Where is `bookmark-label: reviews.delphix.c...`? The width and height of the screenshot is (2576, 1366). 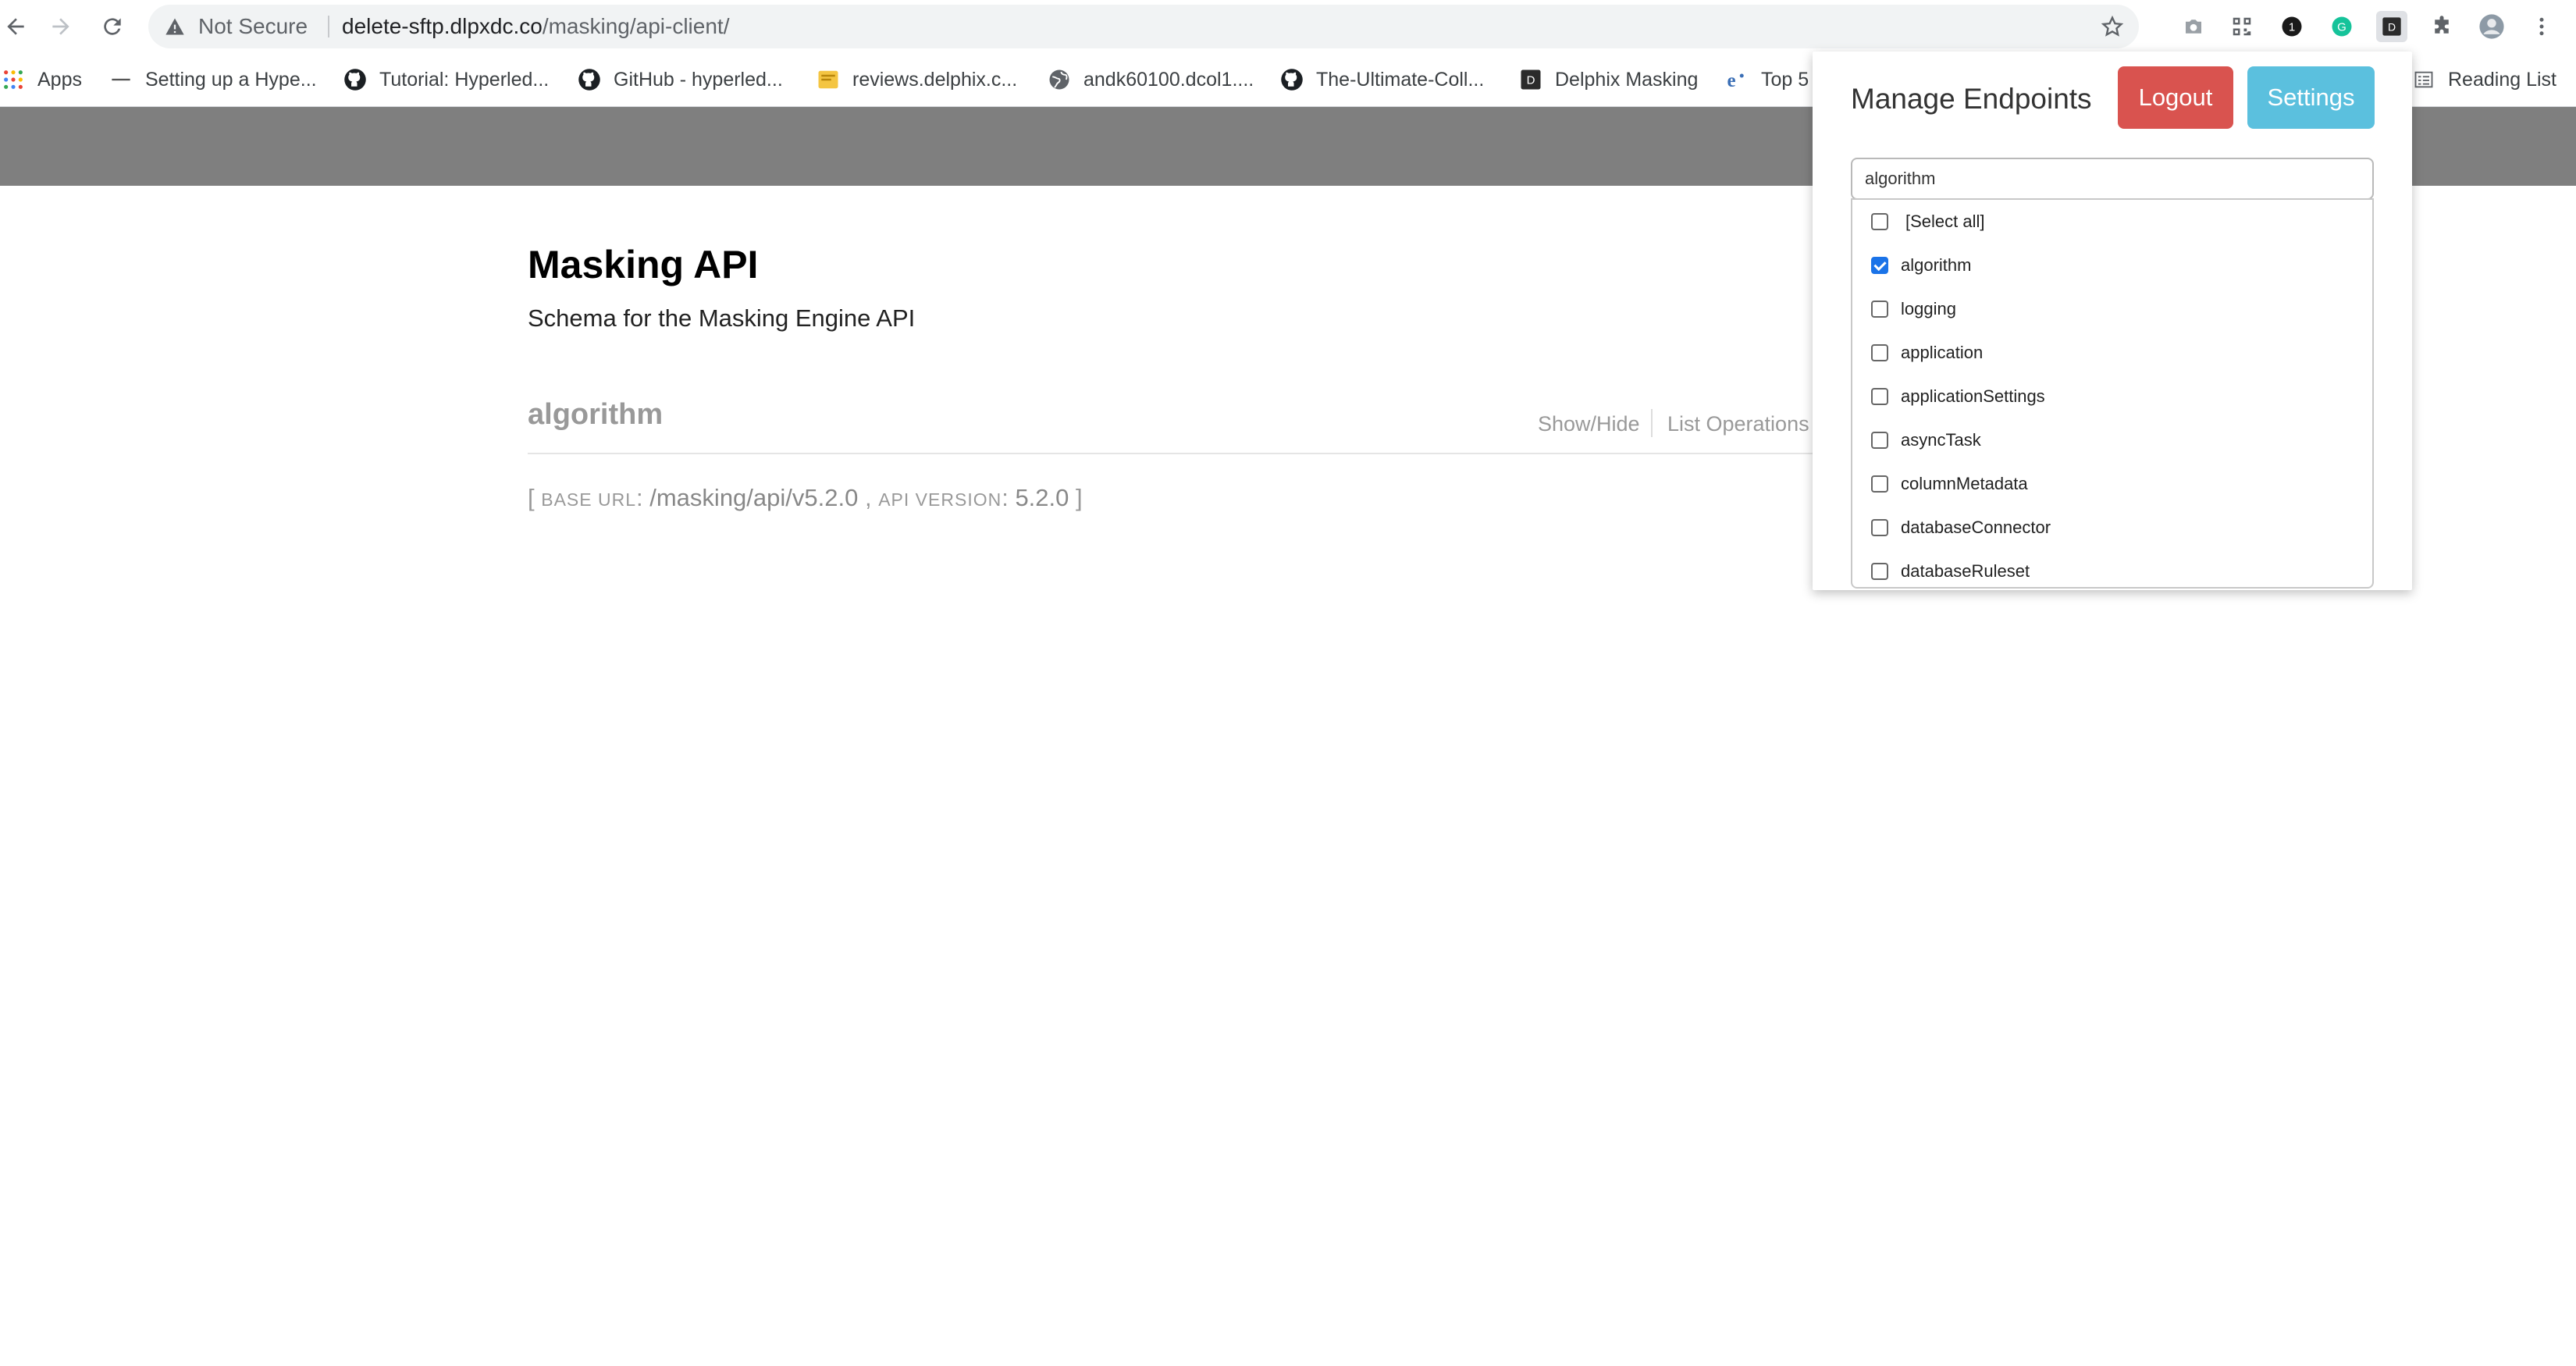 bookmark-label: reviews.delphix.c... is located at coordinates (935, 79).